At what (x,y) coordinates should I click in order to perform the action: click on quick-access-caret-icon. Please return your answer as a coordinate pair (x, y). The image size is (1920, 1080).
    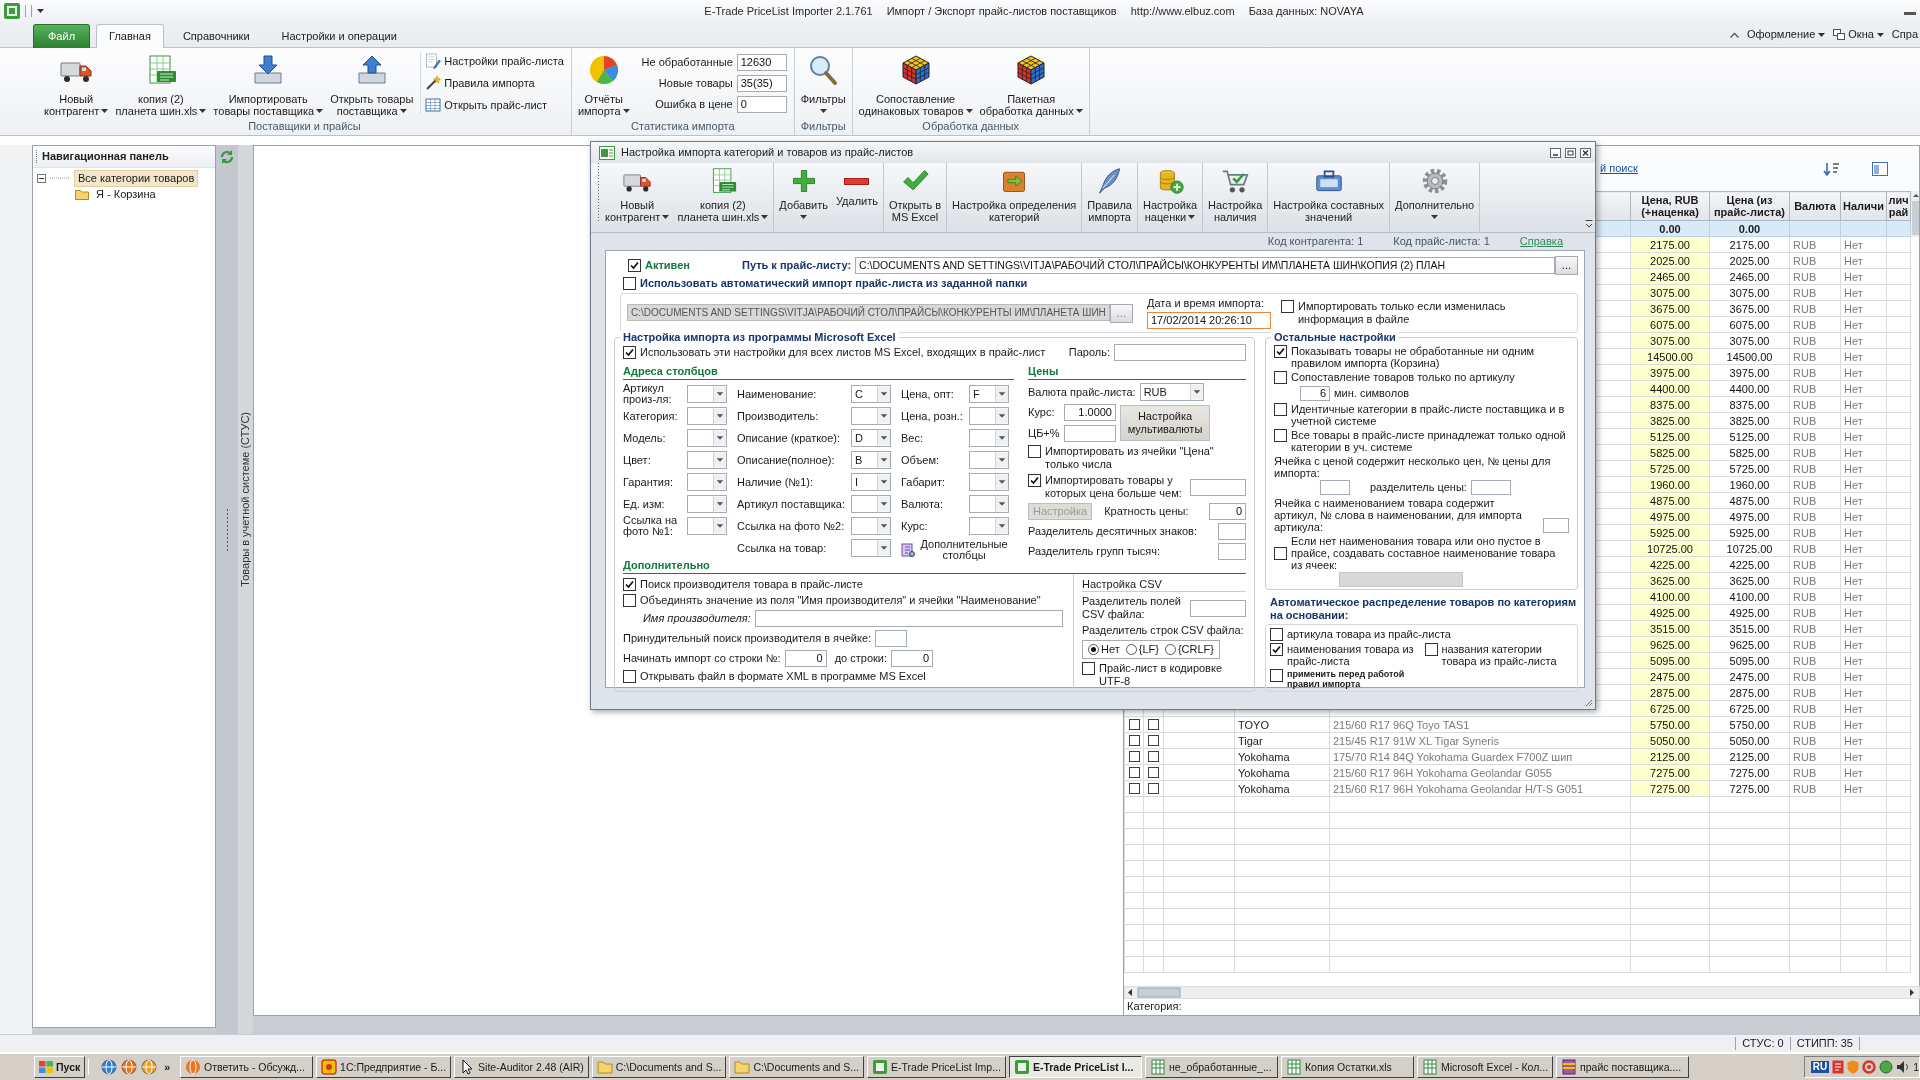
    Looking at the image, I should click on (40, 11).